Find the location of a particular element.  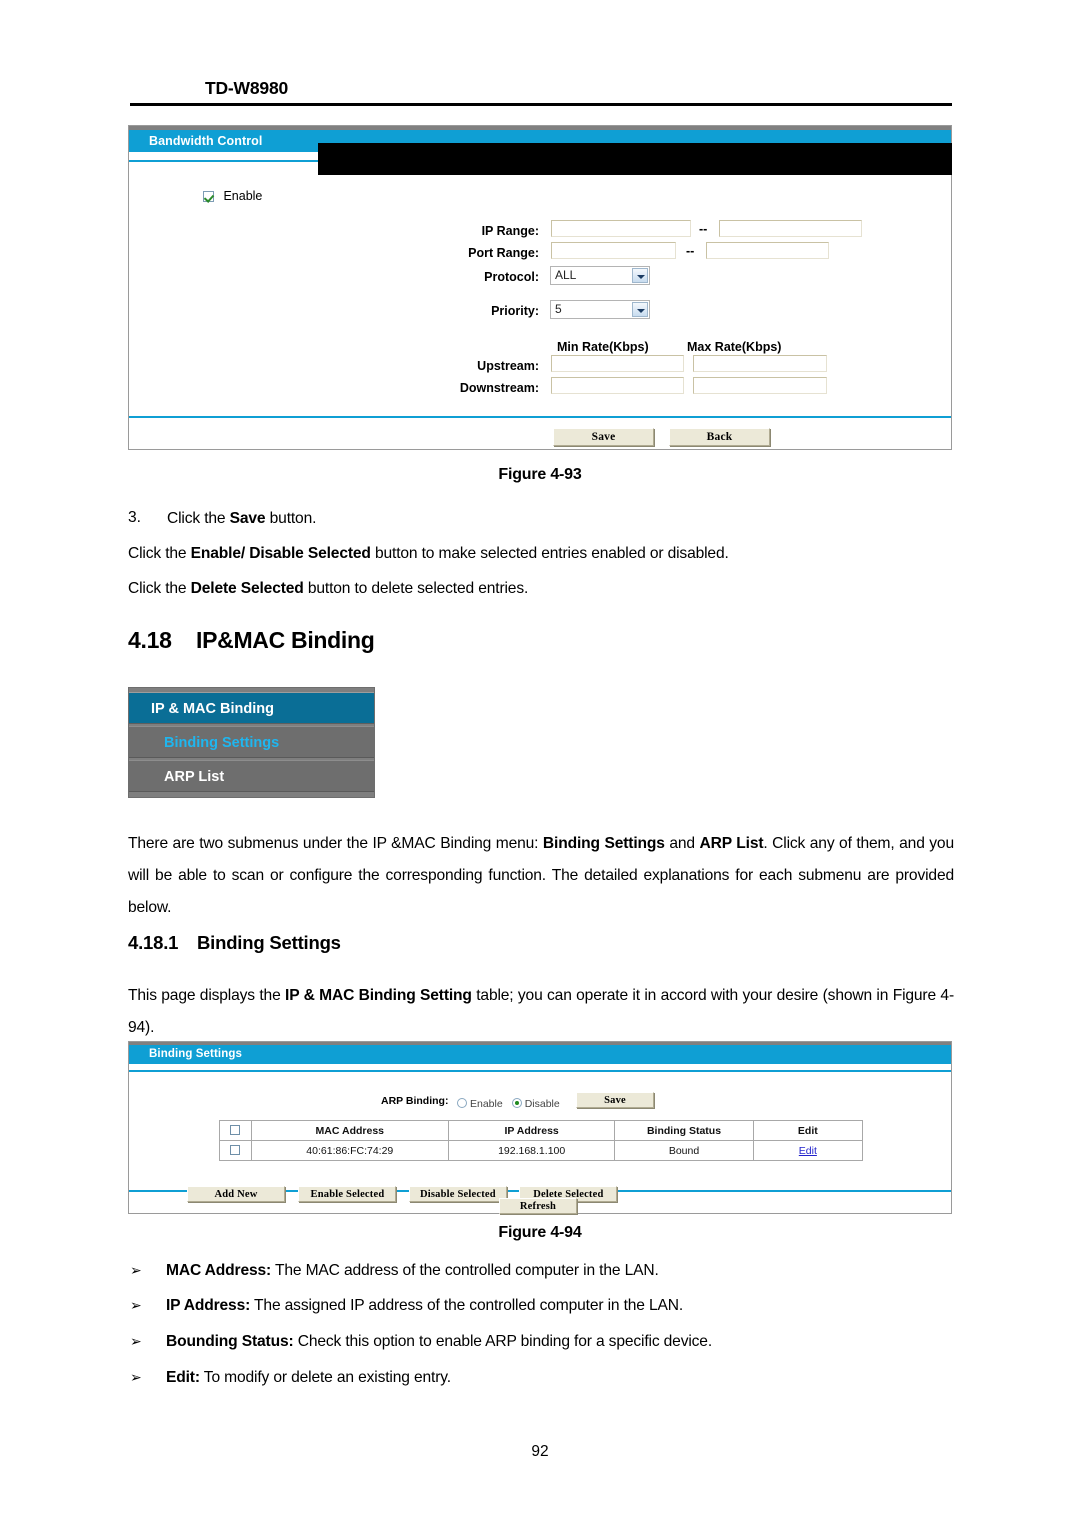

figure-4-94-caption: Figure 4-94 is located at coordinates (540, 1232).